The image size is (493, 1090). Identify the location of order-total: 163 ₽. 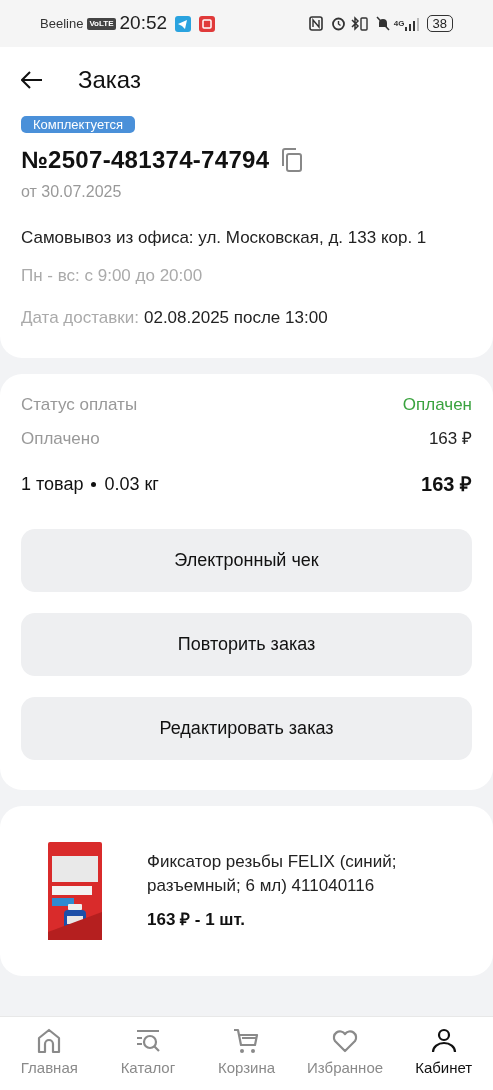
(446, 484).